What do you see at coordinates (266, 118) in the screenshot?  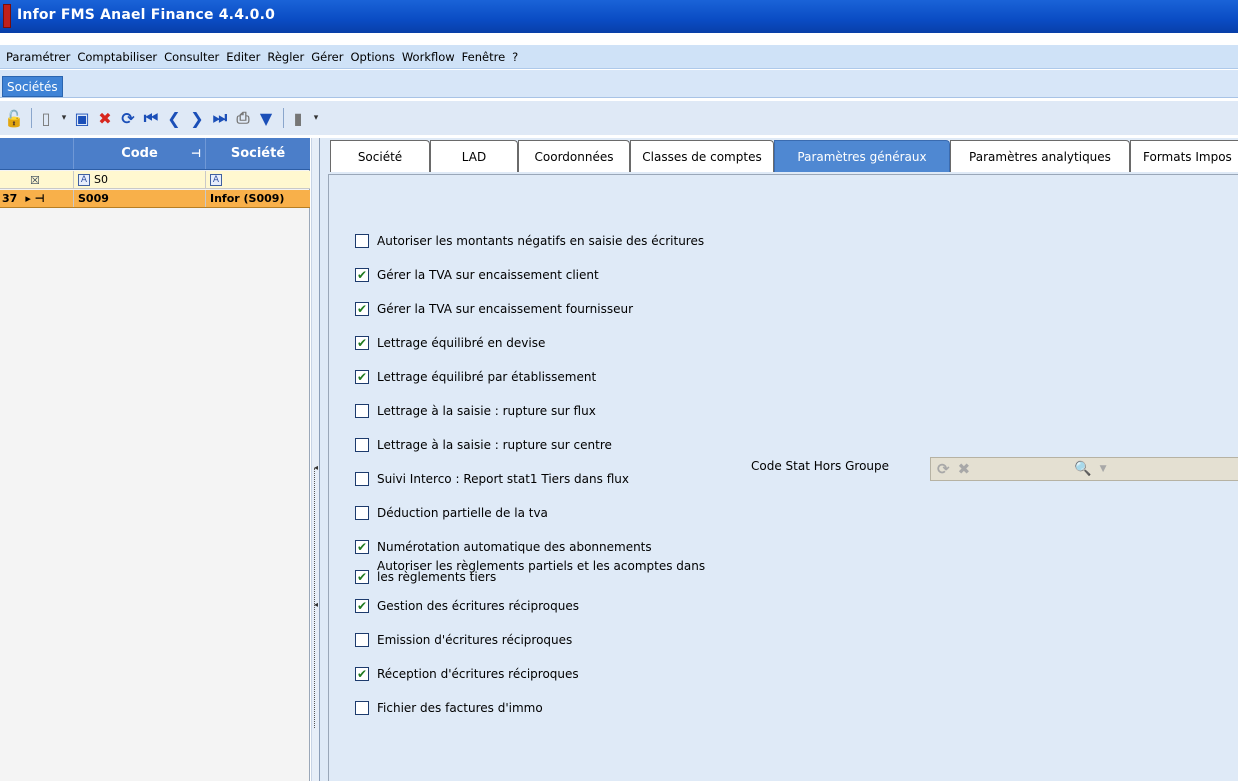 I see `dropdown-arrow-icon: ▼` at bounding box center [266, 118].